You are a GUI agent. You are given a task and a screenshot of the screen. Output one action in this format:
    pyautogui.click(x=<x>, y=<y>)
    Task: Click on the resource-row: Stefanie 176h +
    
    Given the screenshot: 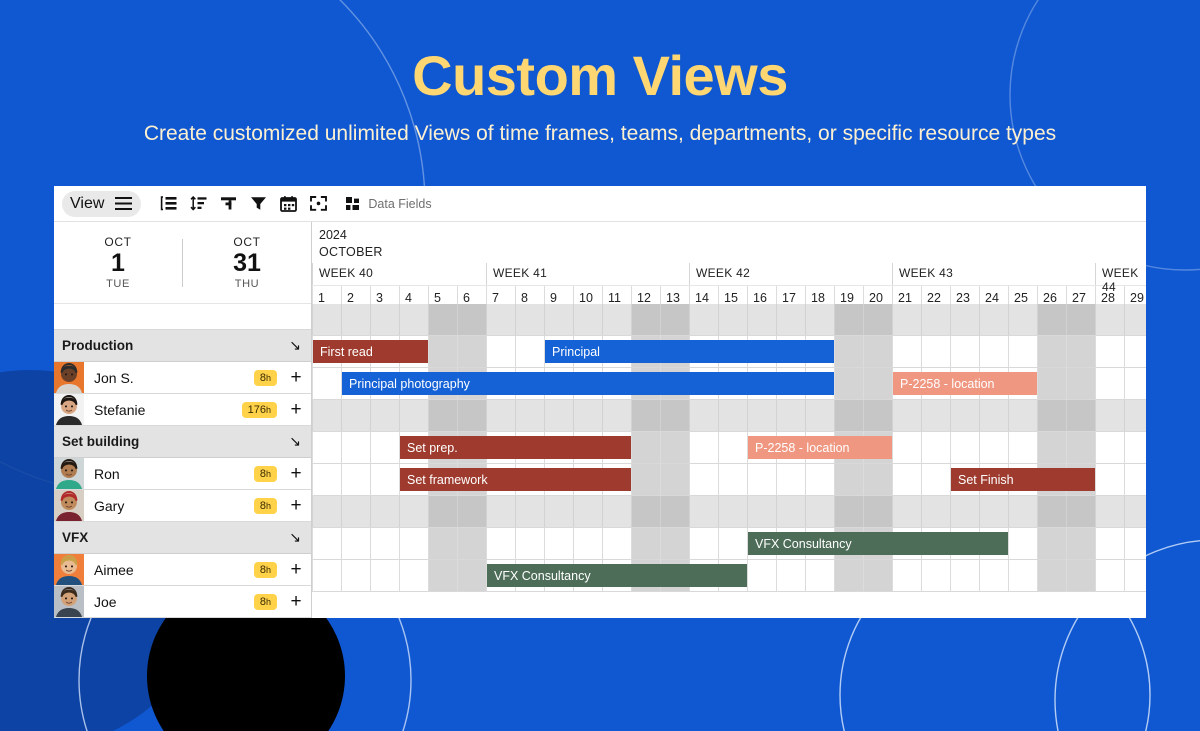 What is the action you would take?
    pyautogui.click(x=182, y=410)
    